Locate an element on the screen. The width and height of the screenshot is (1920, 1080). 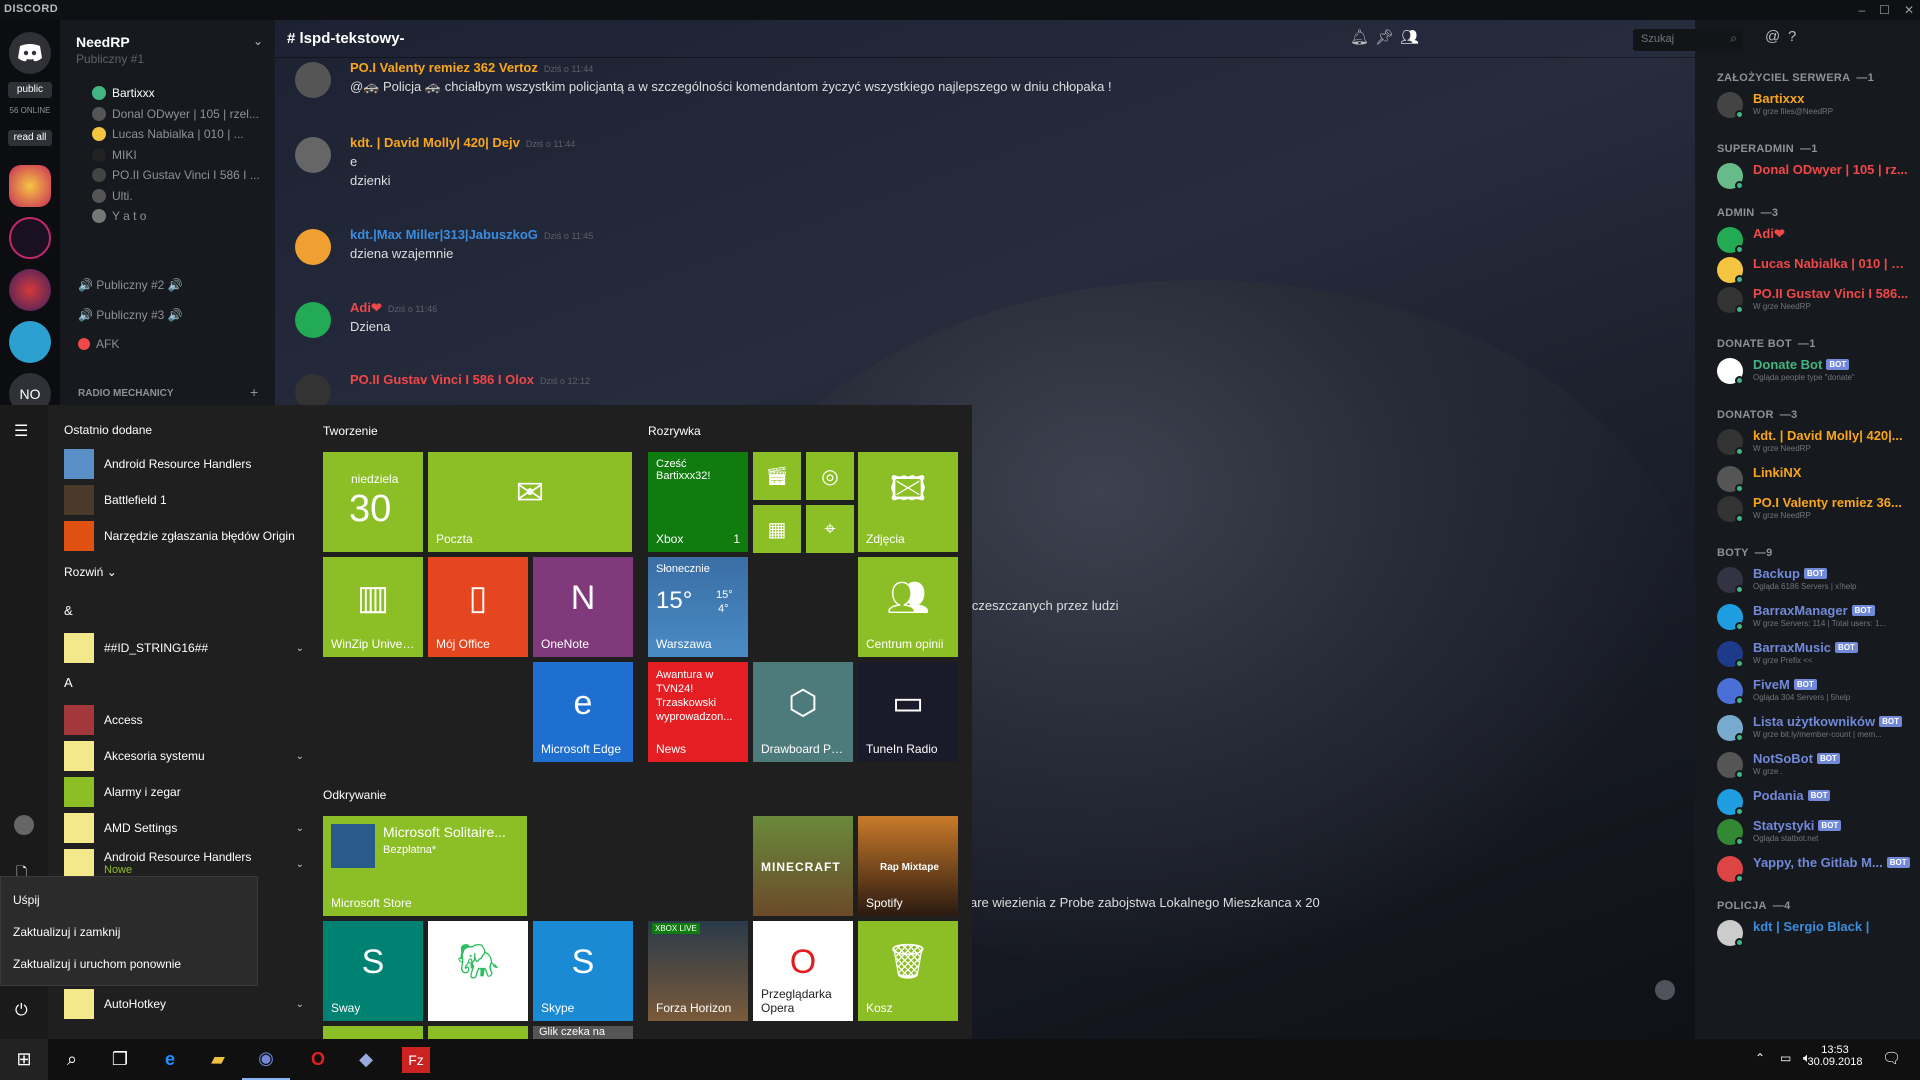
member-item: Yappy, the Gitlab M... BOT is located at coordinates (1817, 869).